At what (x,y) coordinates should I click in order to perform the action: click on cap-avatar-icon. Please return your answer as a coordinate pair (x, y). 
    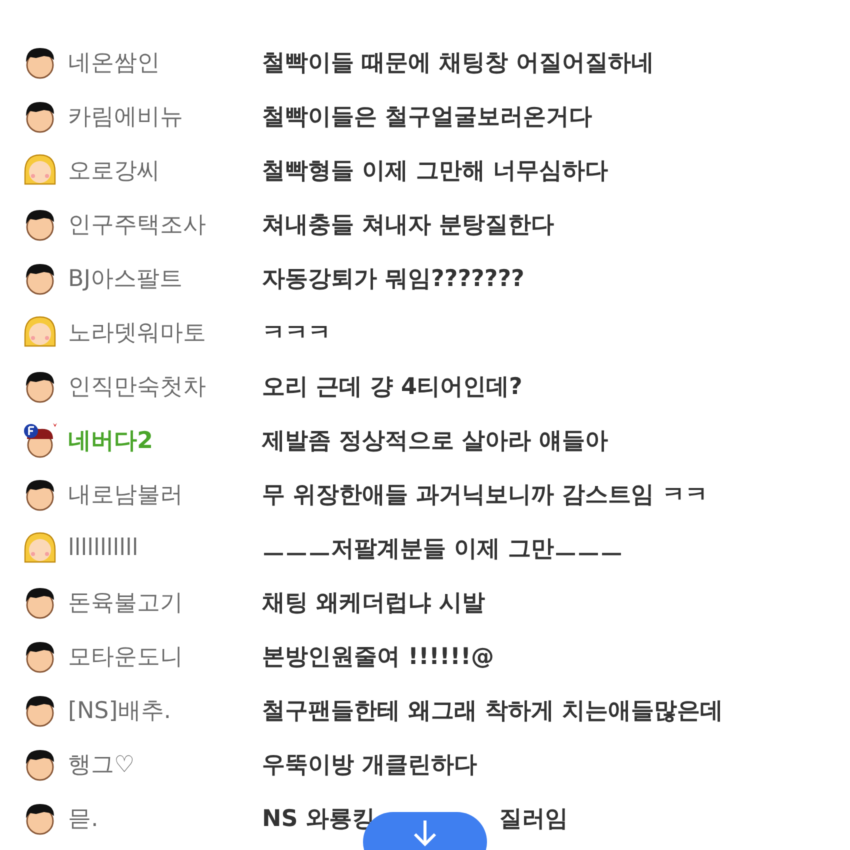
    Looking at the image, I should click on (40, 440).